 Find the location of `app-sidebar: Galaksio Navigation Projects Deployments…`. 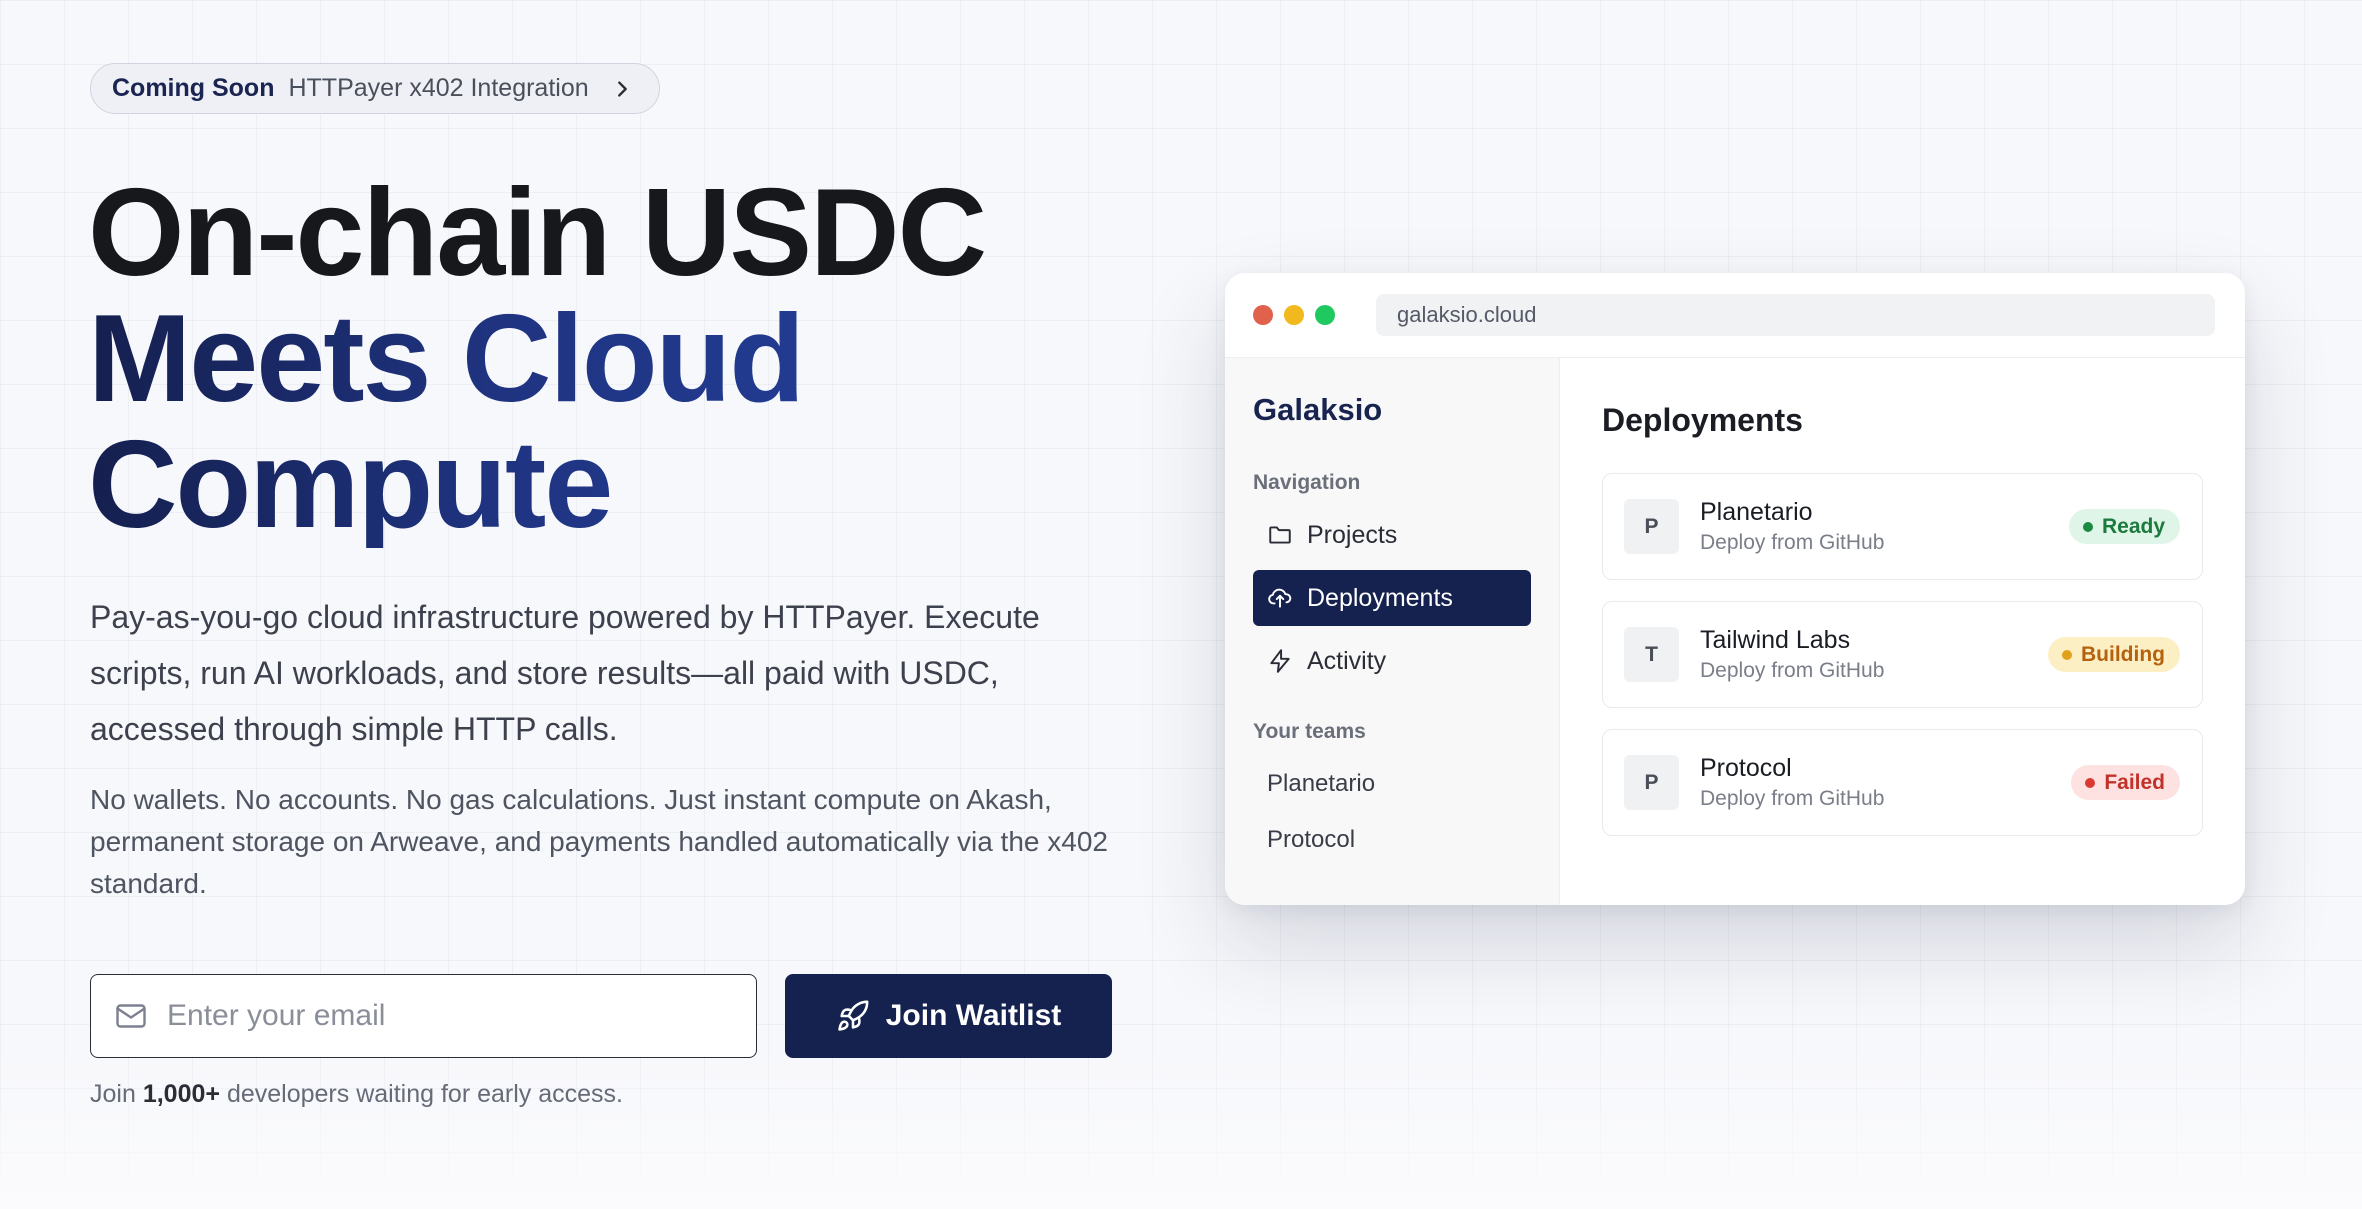

app-sidebar: Galaksio Navigation Projects Deployments… is located at coordinates (1392, 631).